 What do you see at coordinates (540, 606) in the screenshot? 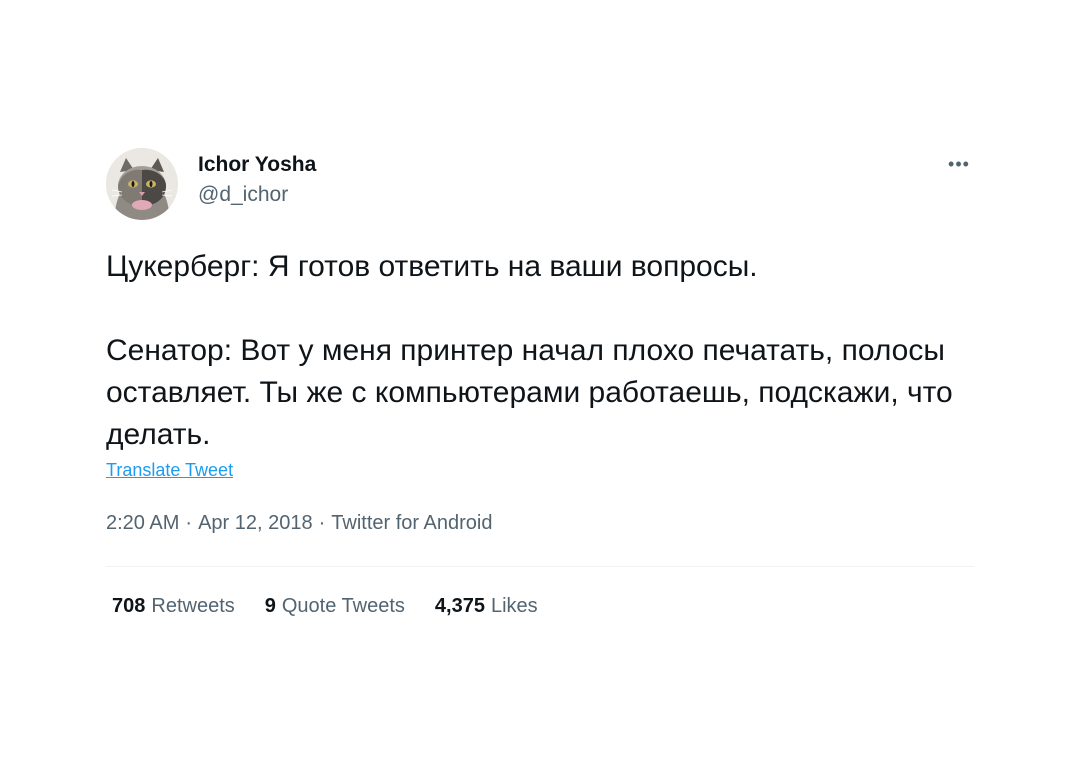
I see `engagement-stats: 708 Retweets 9 Quote Tweets 4,375 Likes` at bounding box center [540, 606].